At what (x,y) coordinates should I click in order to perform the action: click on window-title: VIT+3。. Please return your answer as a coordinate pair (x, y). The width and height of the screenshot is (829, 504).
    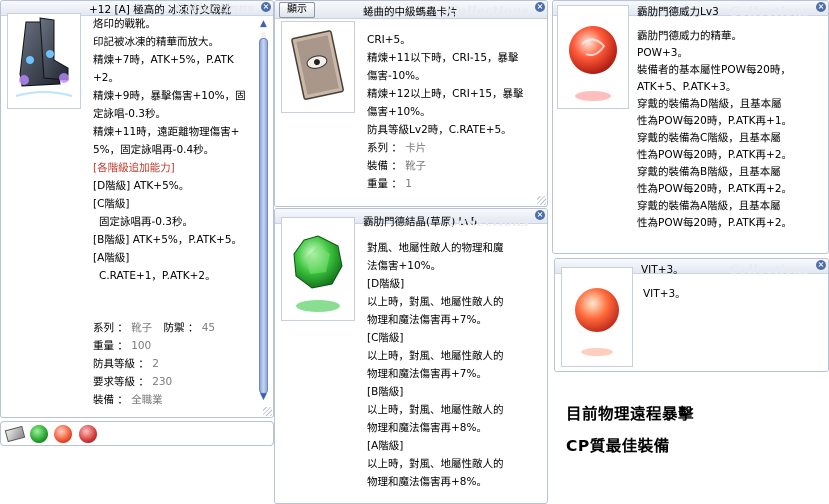
    Looking at the image, I should click on (662, 270).